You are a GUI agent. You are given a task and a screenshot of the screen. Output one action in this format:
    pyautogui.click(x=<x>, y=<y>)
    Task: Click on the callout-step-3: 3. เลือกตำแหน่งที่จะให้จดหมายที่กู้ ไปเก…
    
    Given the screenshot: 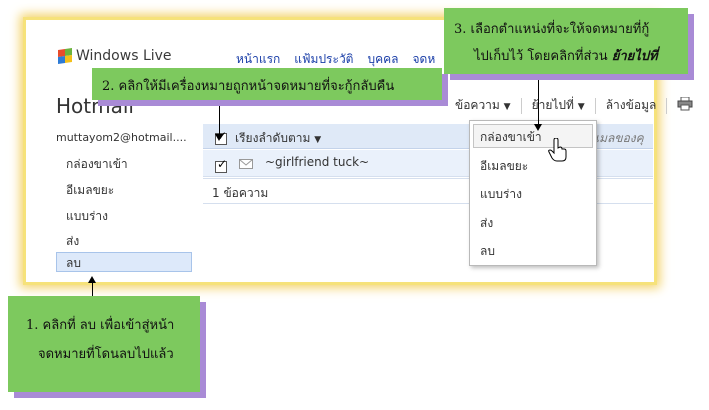 What is the action you would take?
    pyautogui.click(x=566, y=41)
    